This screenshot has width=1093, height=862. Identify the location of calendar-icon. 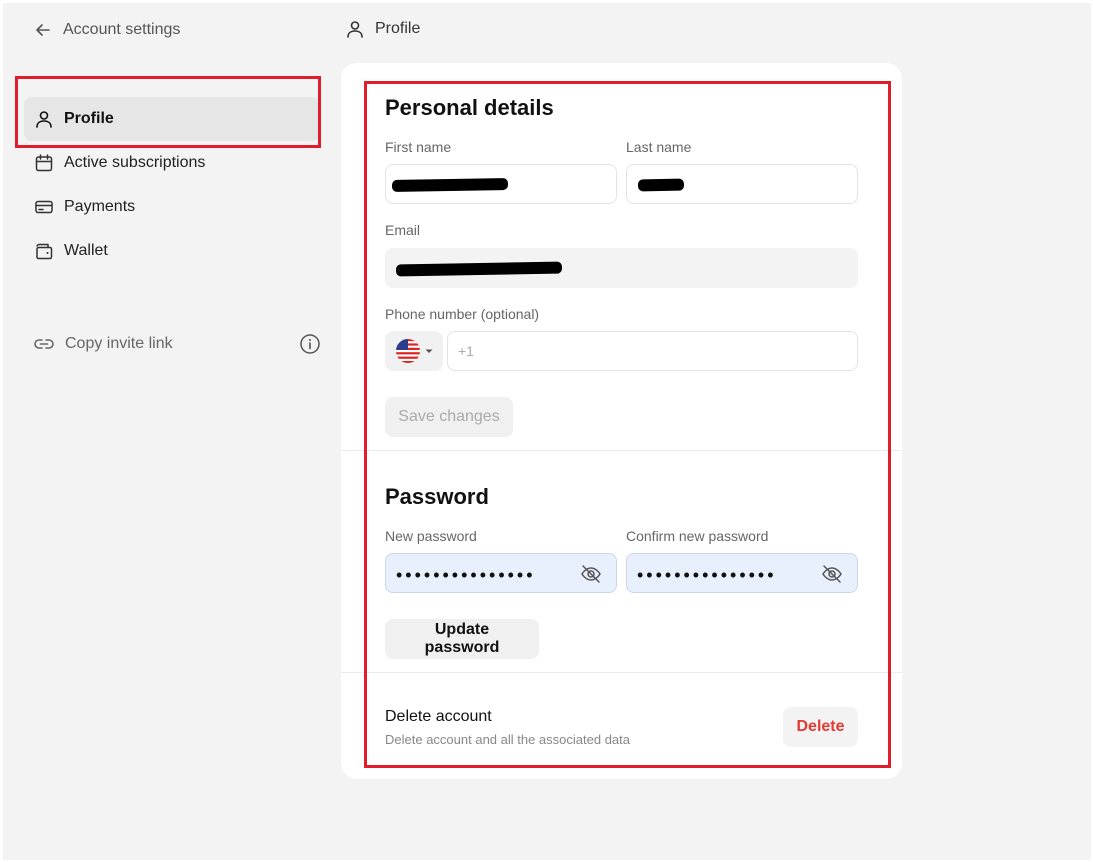
(44, 163).